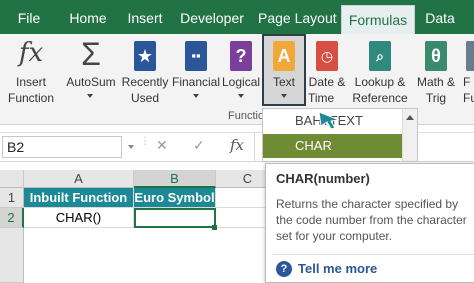 This screenshot has width=474, height=283. I want to click on math-trig-label-2: Trig, so click(436, 98).